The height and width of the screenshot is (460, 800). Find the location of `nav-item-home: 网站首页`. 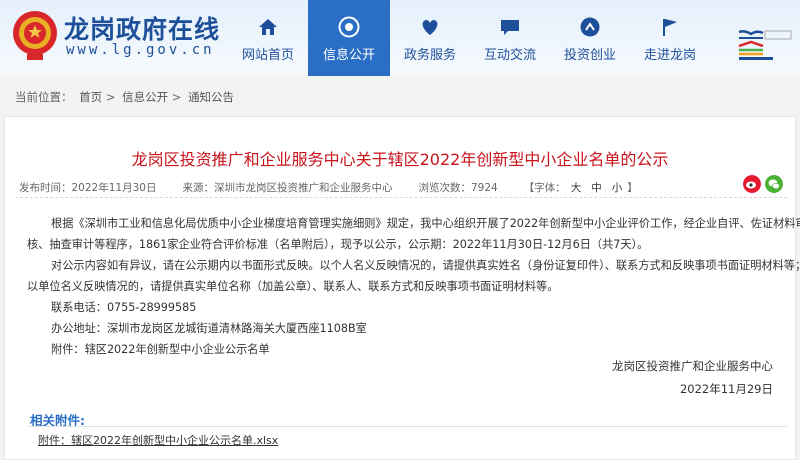

nav-item-home: 网站首页 is located at coordinates (268, 35).